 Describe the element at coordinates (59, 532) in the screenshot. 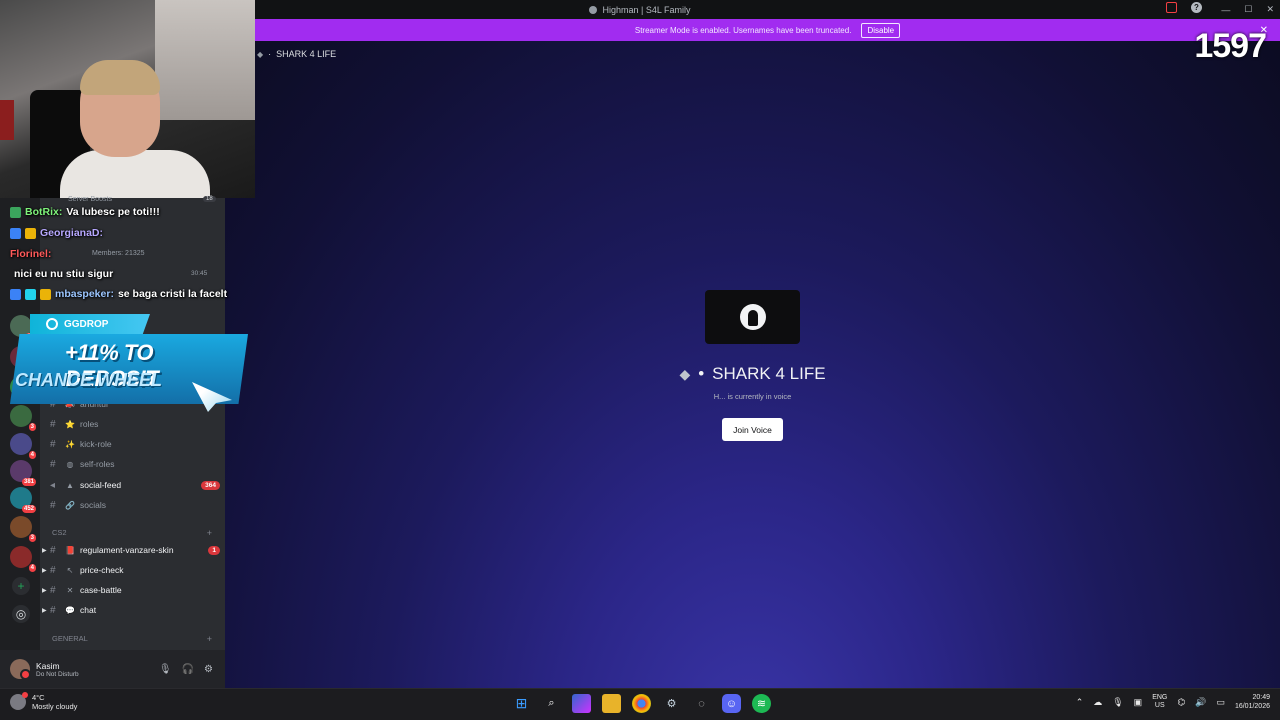

I see `category-label: CS2` at that location.